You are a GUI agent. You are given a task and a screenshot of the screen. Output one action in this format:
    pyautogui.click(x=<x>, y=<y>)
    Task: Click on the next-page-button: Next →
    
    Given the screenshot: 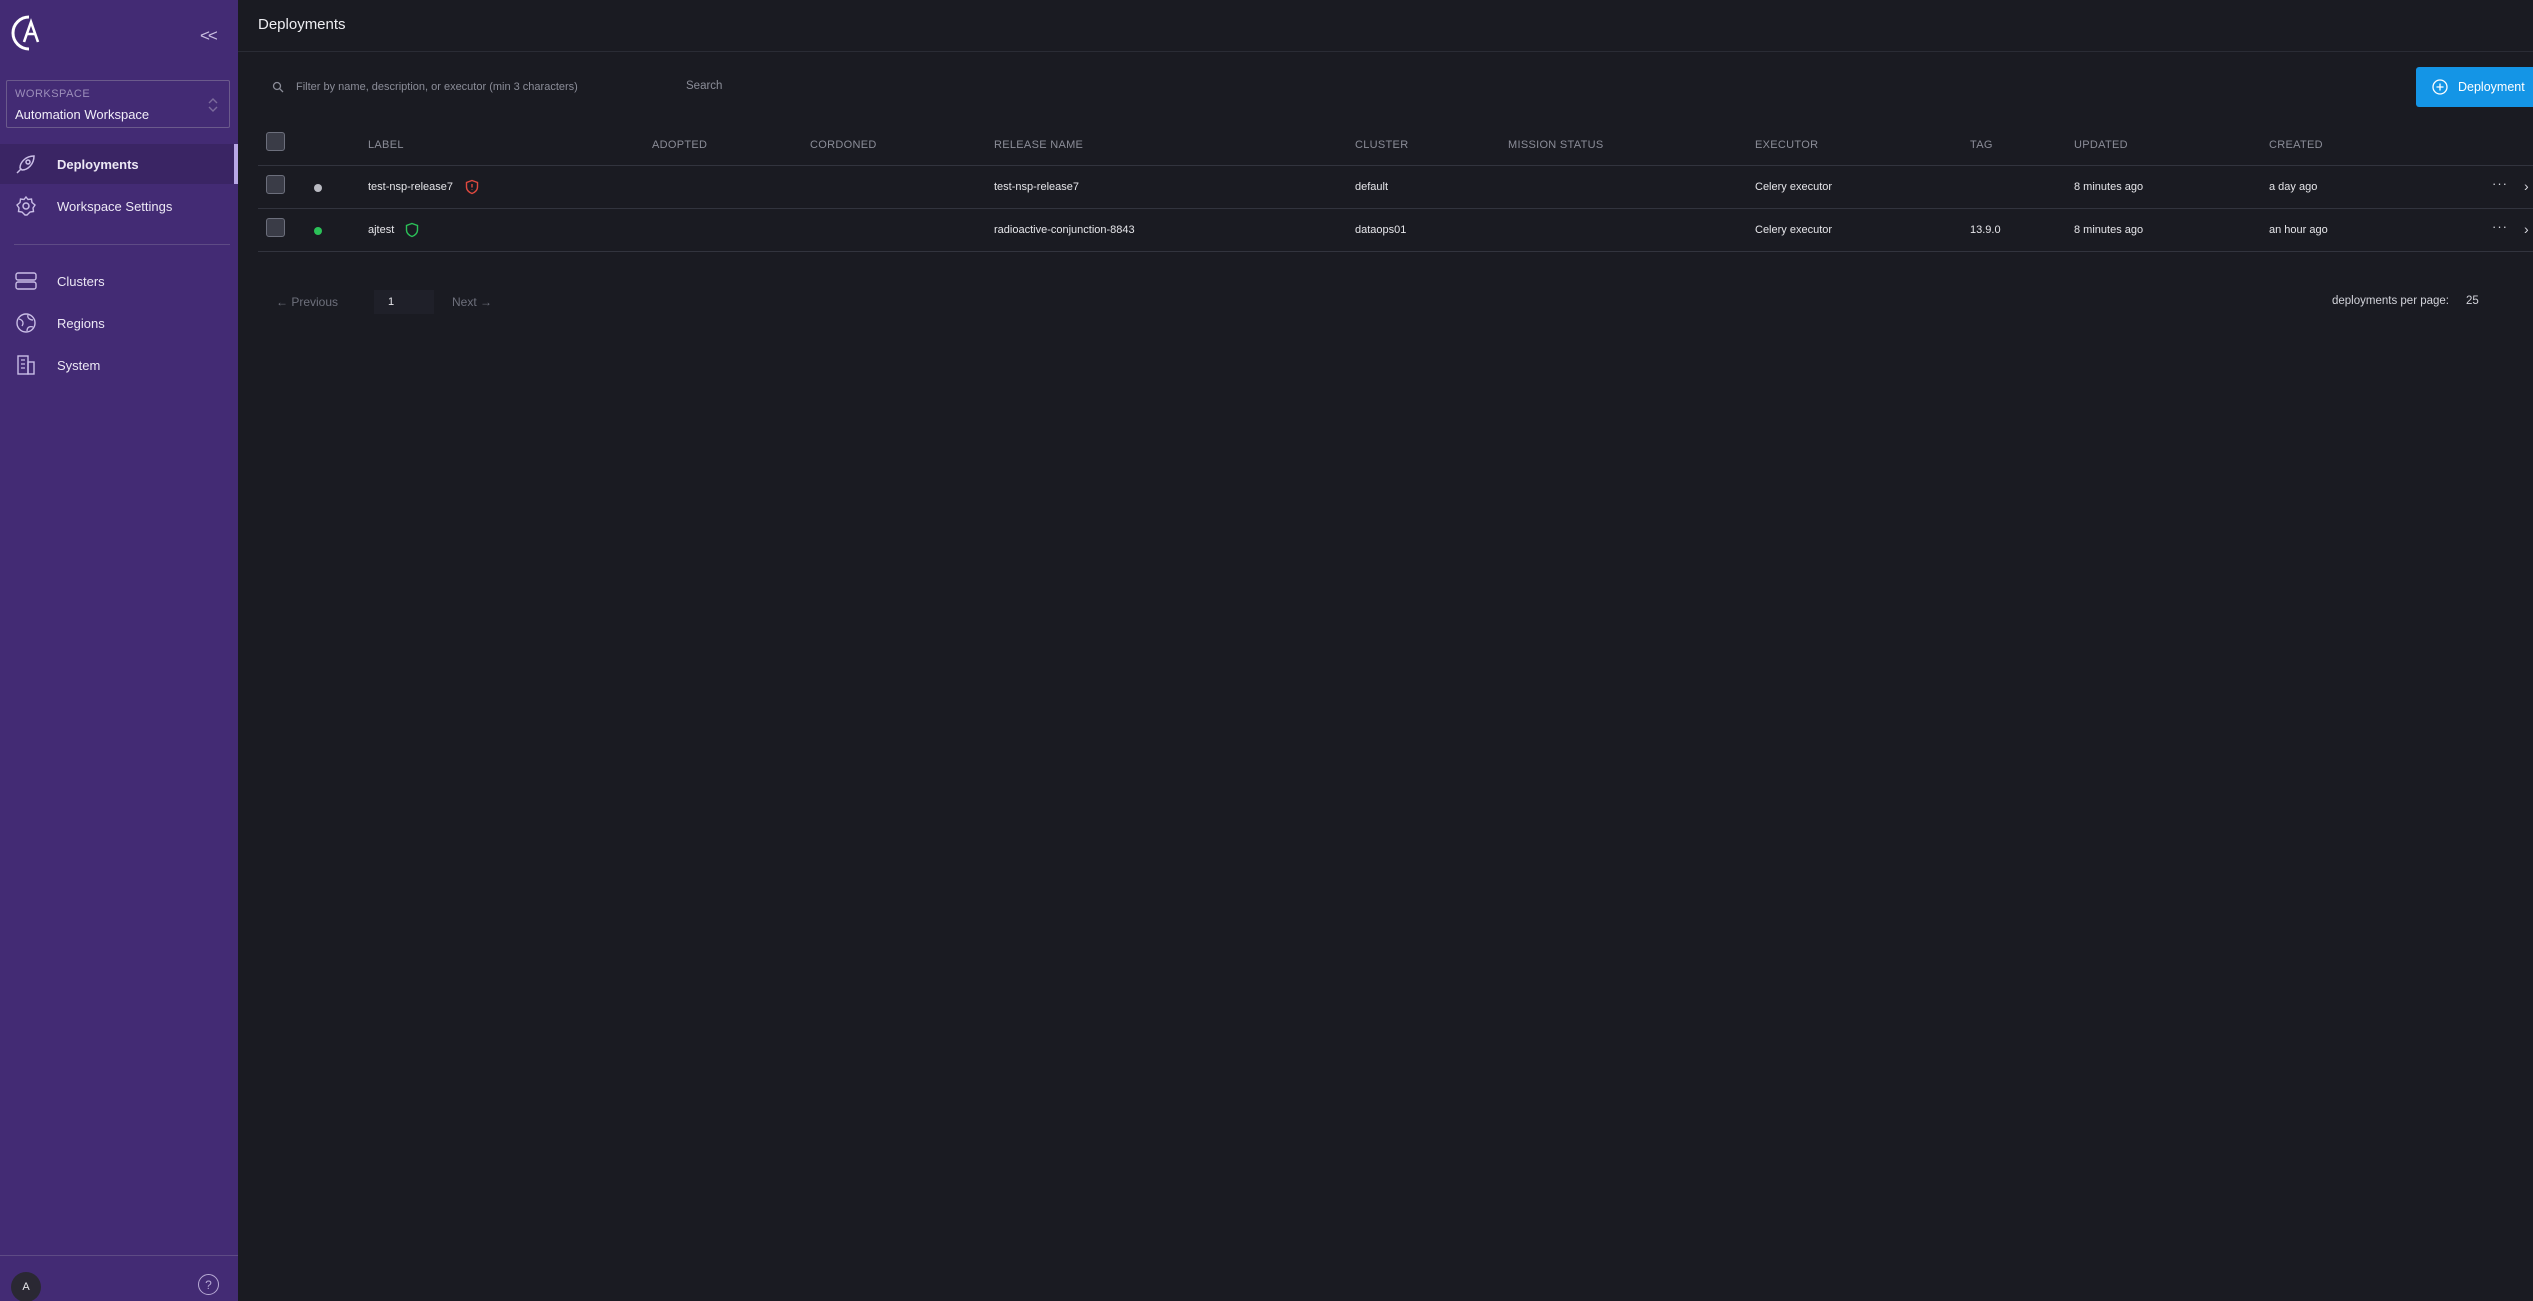 What is the action you would take?
    pyautogui.click(x=472, y=302)
    